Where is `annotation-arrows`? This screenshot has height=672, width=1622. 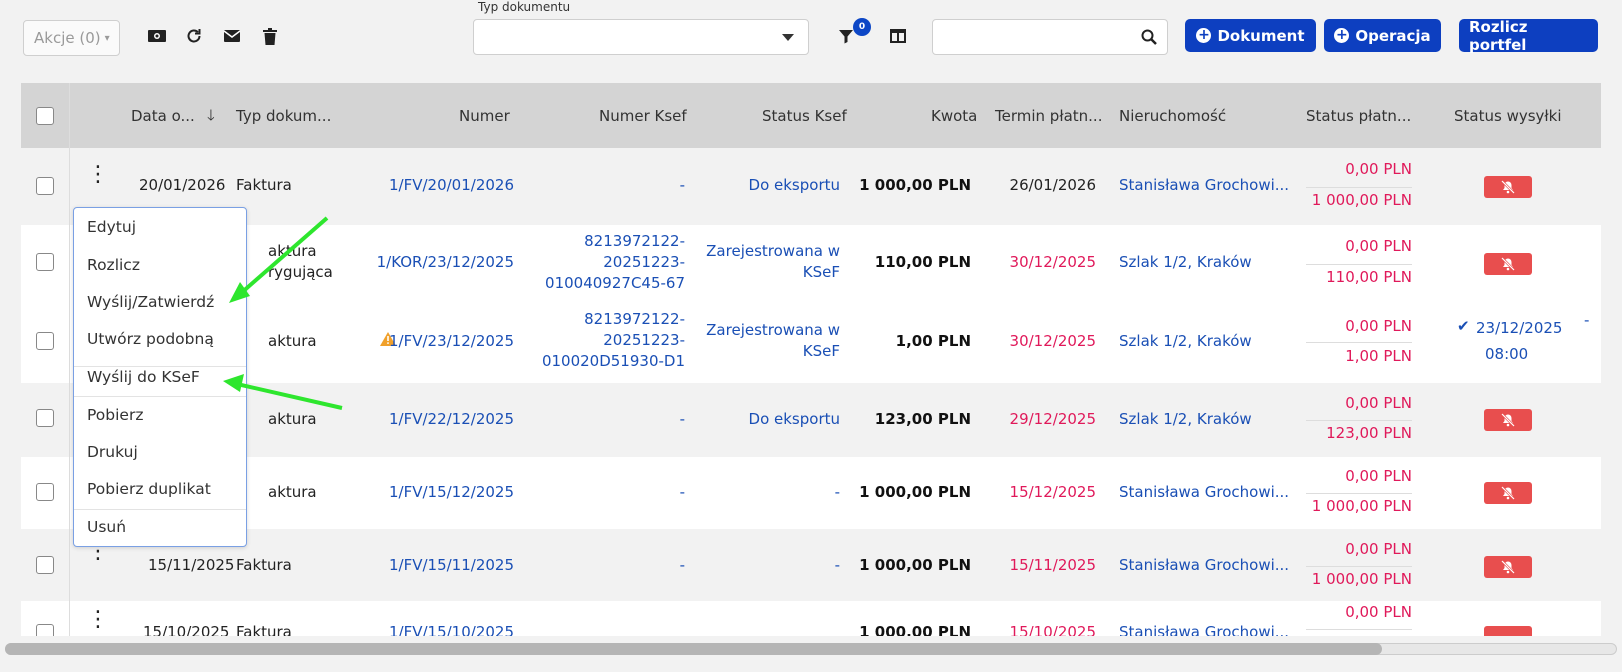 annotation-arrows is located at coordinates (283, 313).